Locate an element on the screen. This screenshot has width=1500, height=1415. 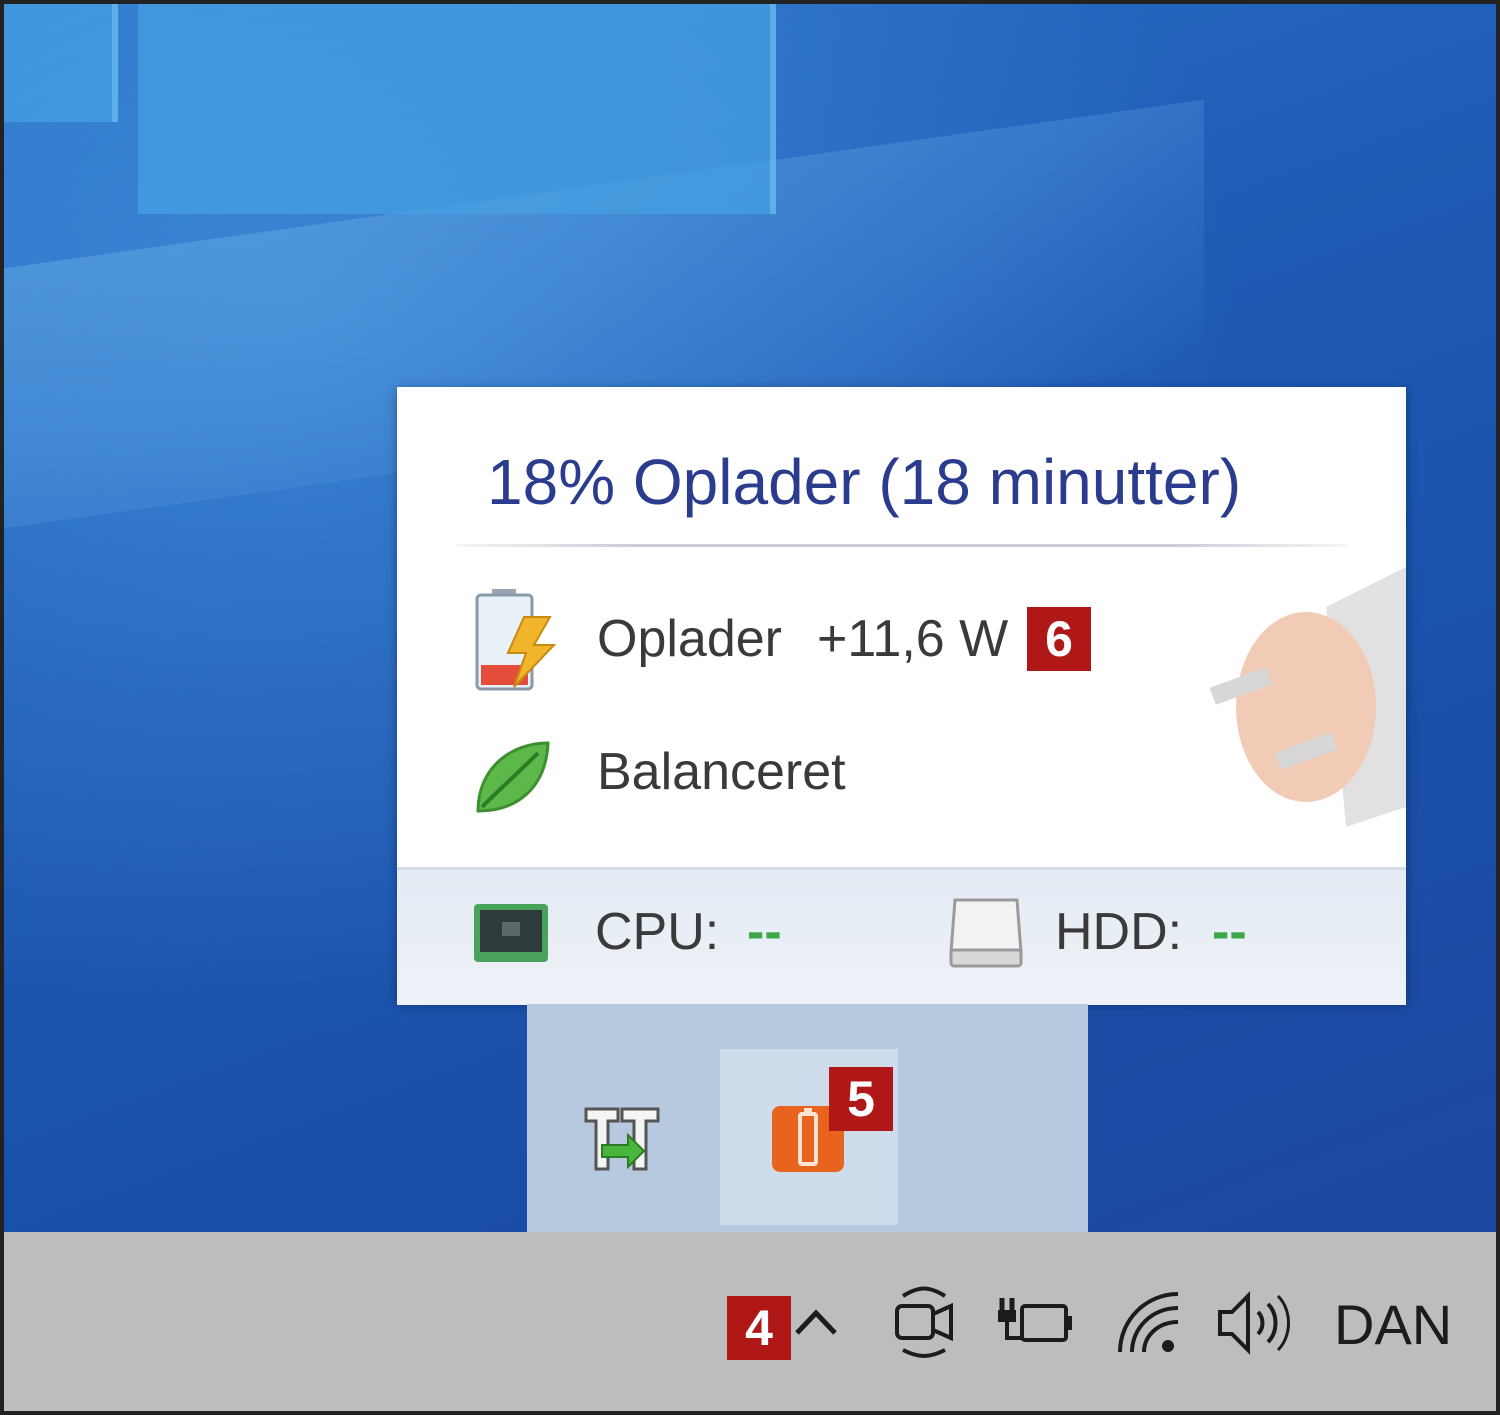
resource-status-strip: CPU: -- HDD: -- is located at coordinates (901, 936).